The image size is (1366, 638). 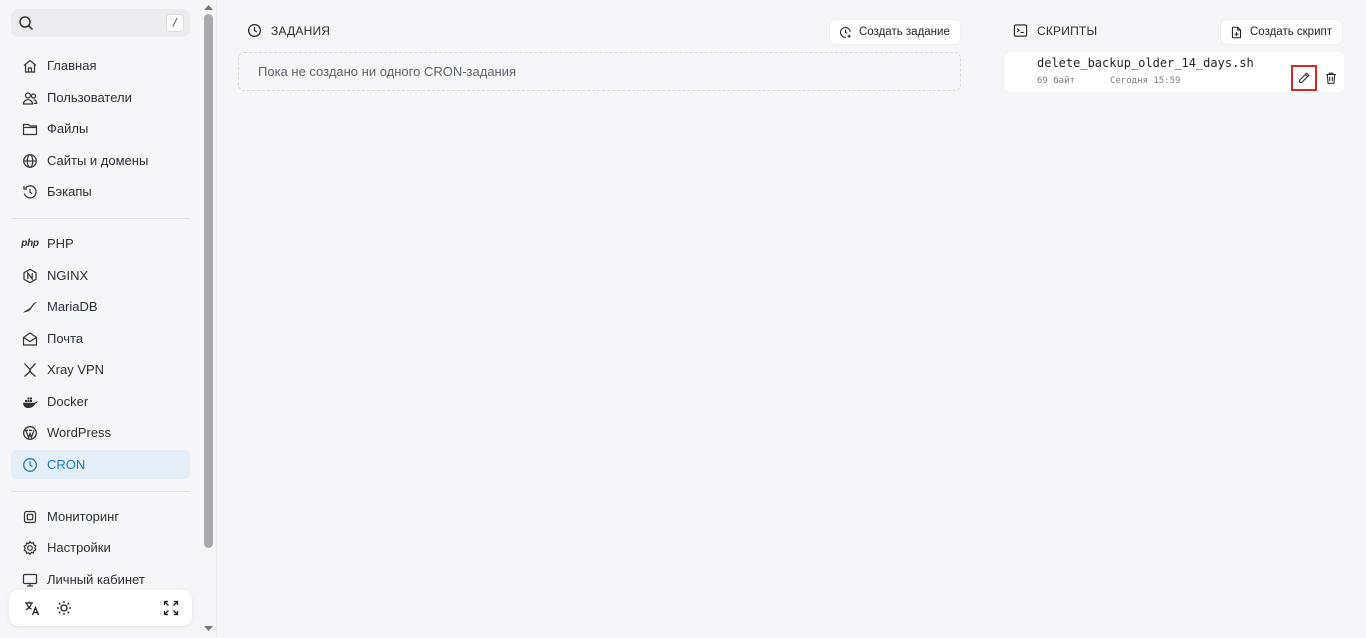 I want to click on sidebar-item-settings: Настройки, so click(x=100, y=547).